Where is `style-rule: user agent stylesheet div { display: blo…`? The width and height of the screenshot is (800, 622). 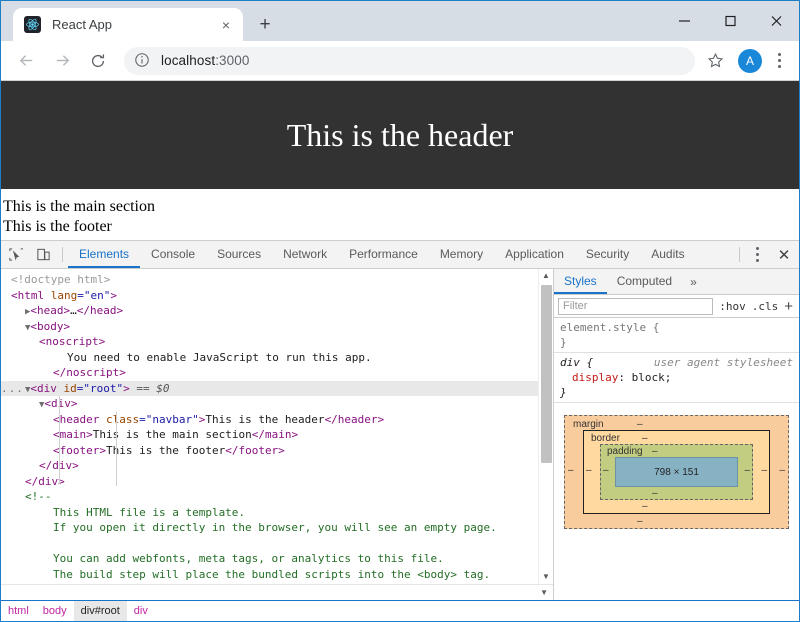
style-rule: user agent stylesheet div { display: blo… is located at coordinates (676, 378).